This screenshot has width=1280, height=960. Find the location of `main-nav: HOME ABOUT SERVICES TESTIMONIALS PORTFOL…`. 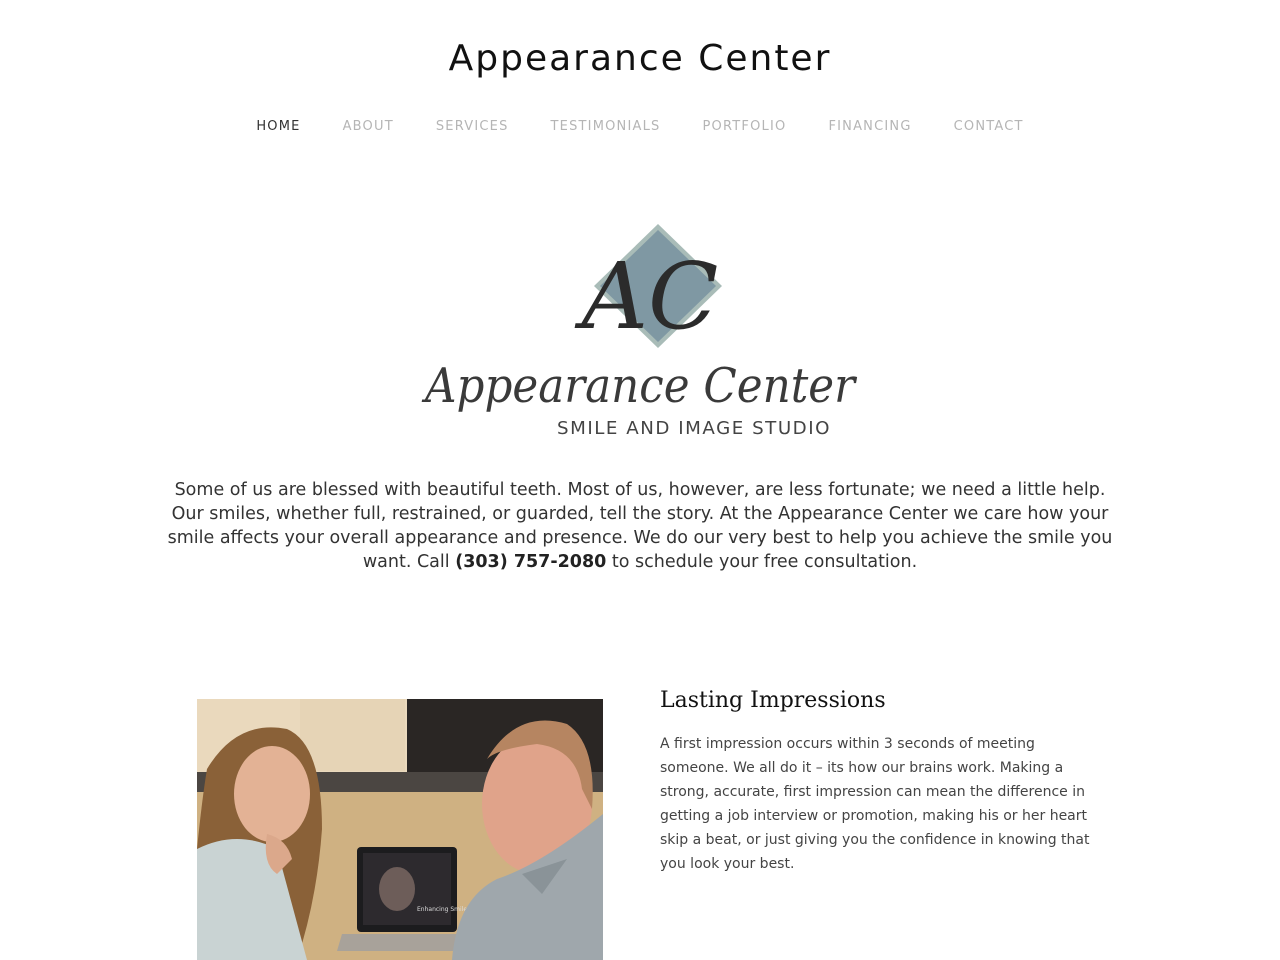

main-nav: HOME ABOUT SERVICES TESTIMONIALS PORTFOL… is located at coordinates (640, 126).